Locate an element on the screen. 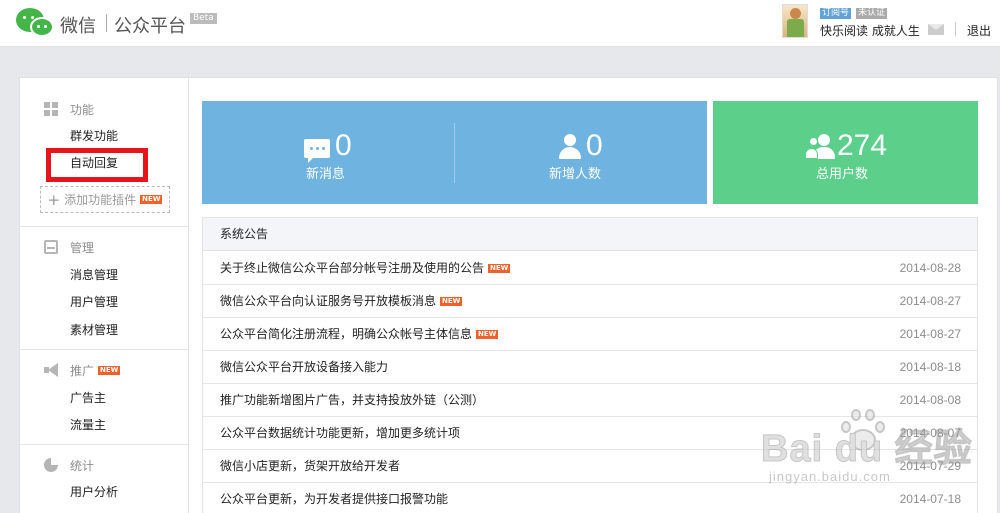  sidebar-item-materials: 素材管理 is located at coordinates (94, 330).